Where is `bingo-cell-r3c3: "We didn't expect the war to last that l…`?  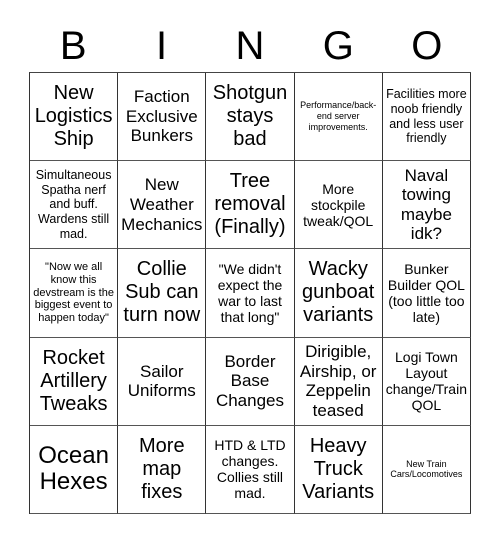
bingo-cell-r3c3: "We didn't expect the war to last that l… is located at coordinates (250, 293).